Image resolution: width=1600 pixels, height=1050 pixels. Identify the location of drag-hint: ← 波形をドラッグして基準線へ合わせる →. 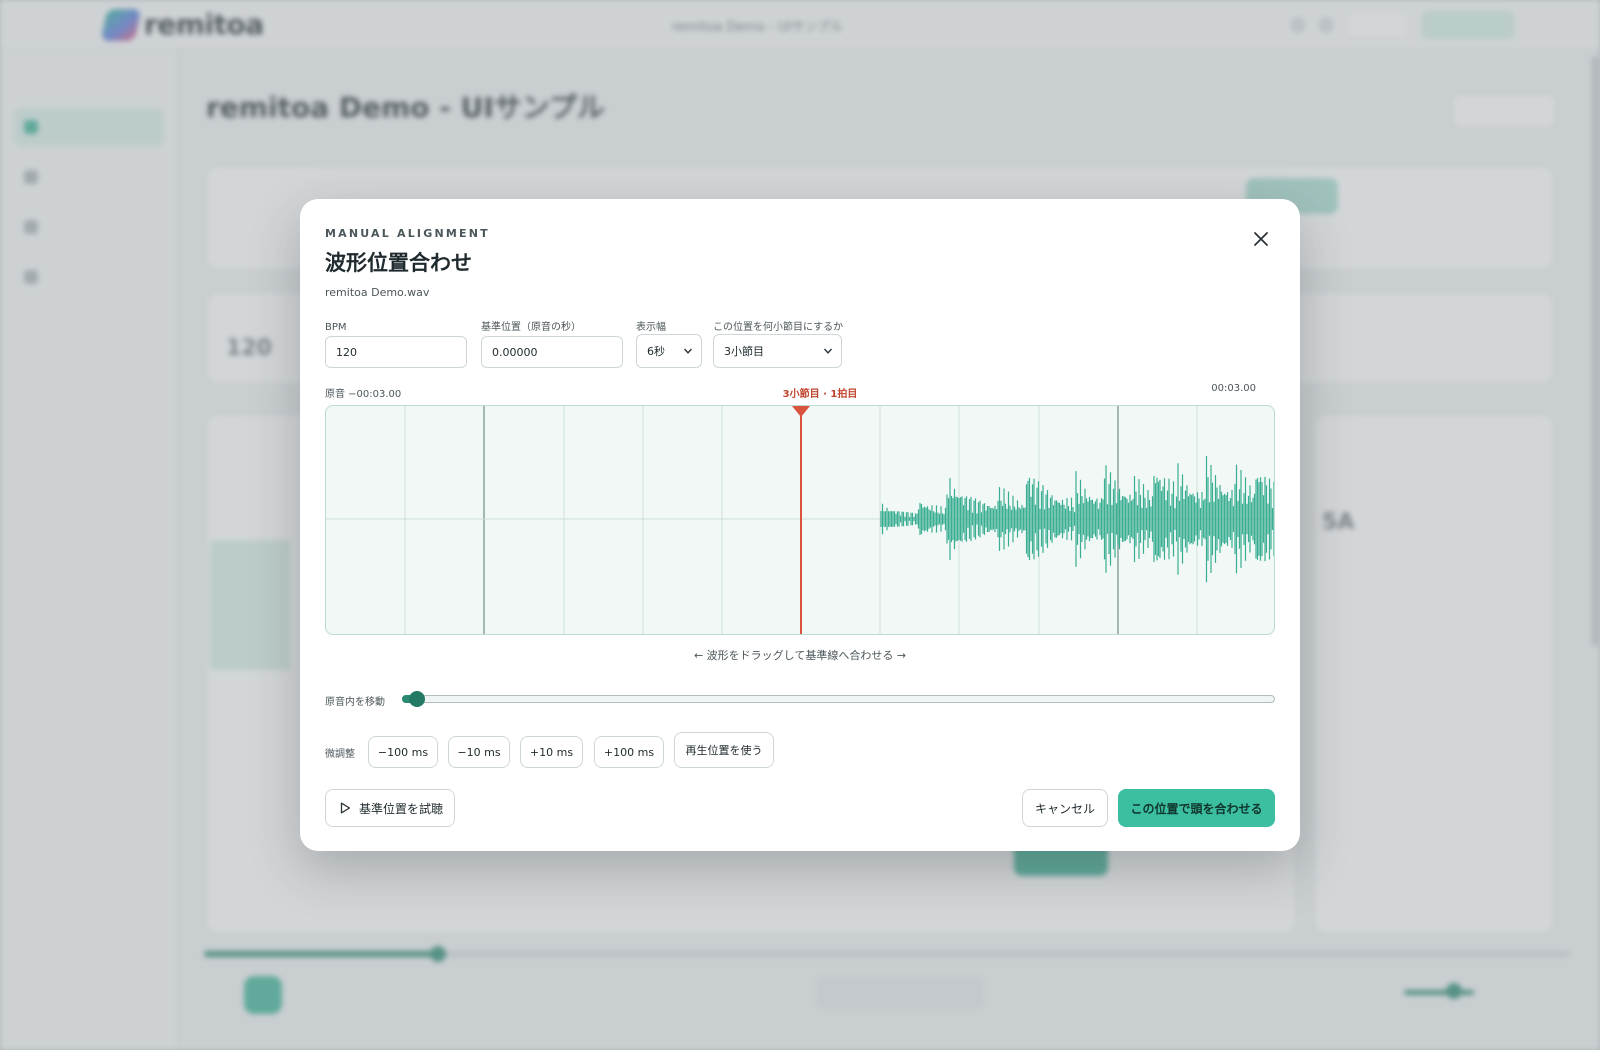
(800, 655).